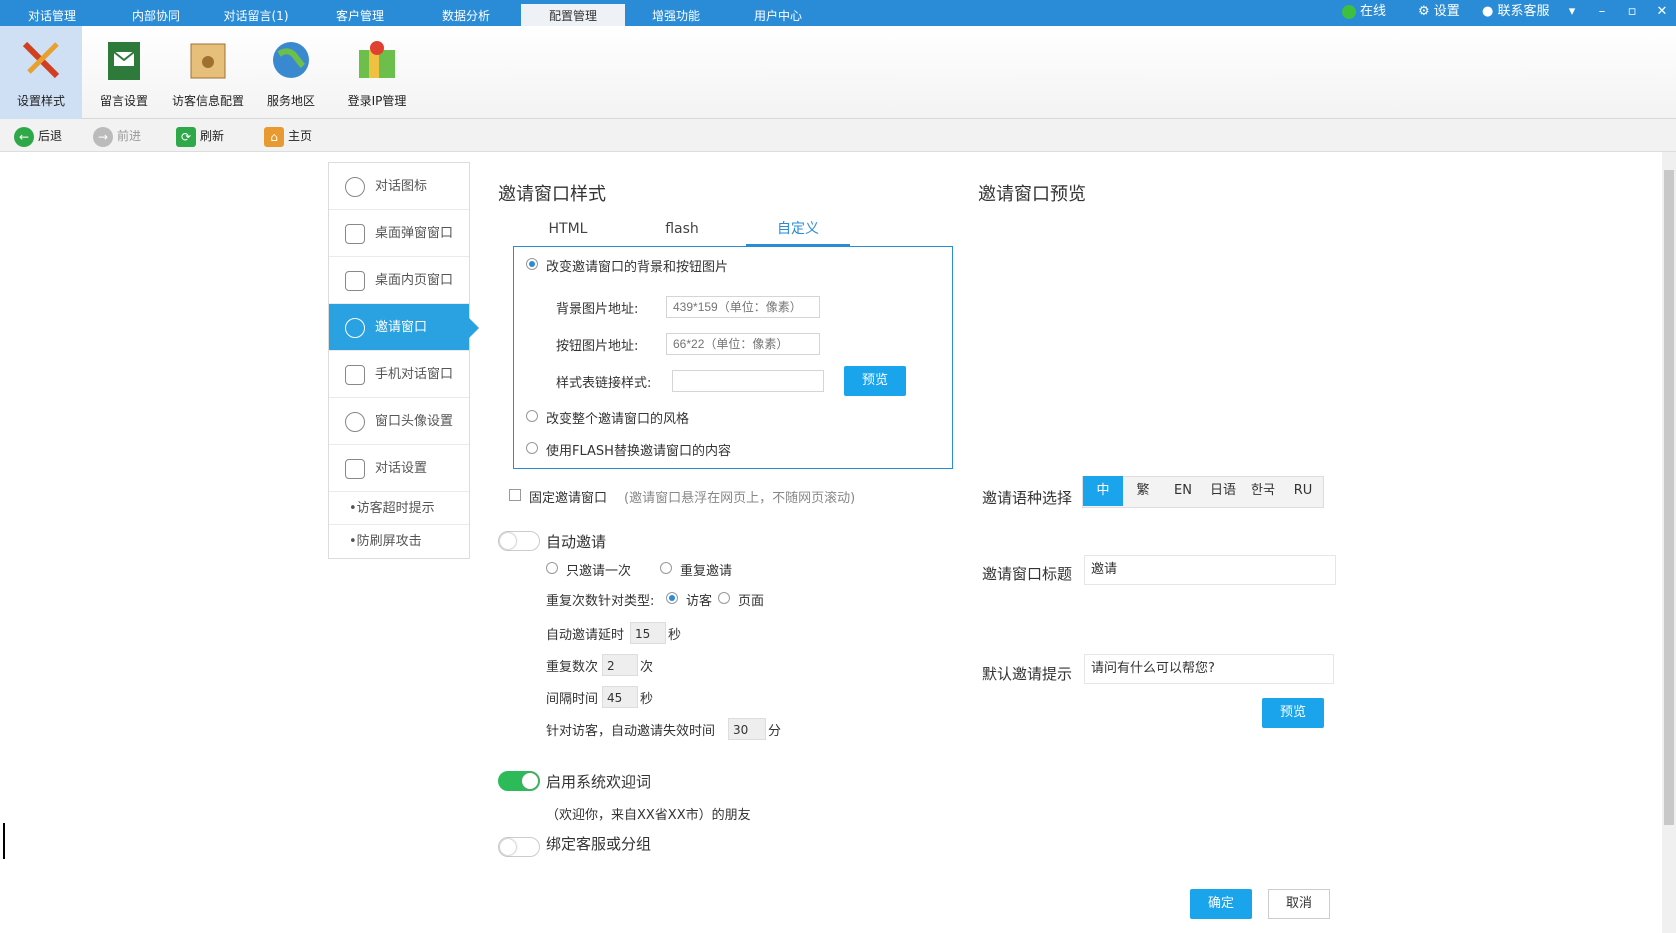 The width and height of the screenshot is (1676, 933). What do you see at coordinates (1027, 498) in the screenshot?
I see `lang-select-label: 邀请语种选择` at bounding box center [1027, 498].